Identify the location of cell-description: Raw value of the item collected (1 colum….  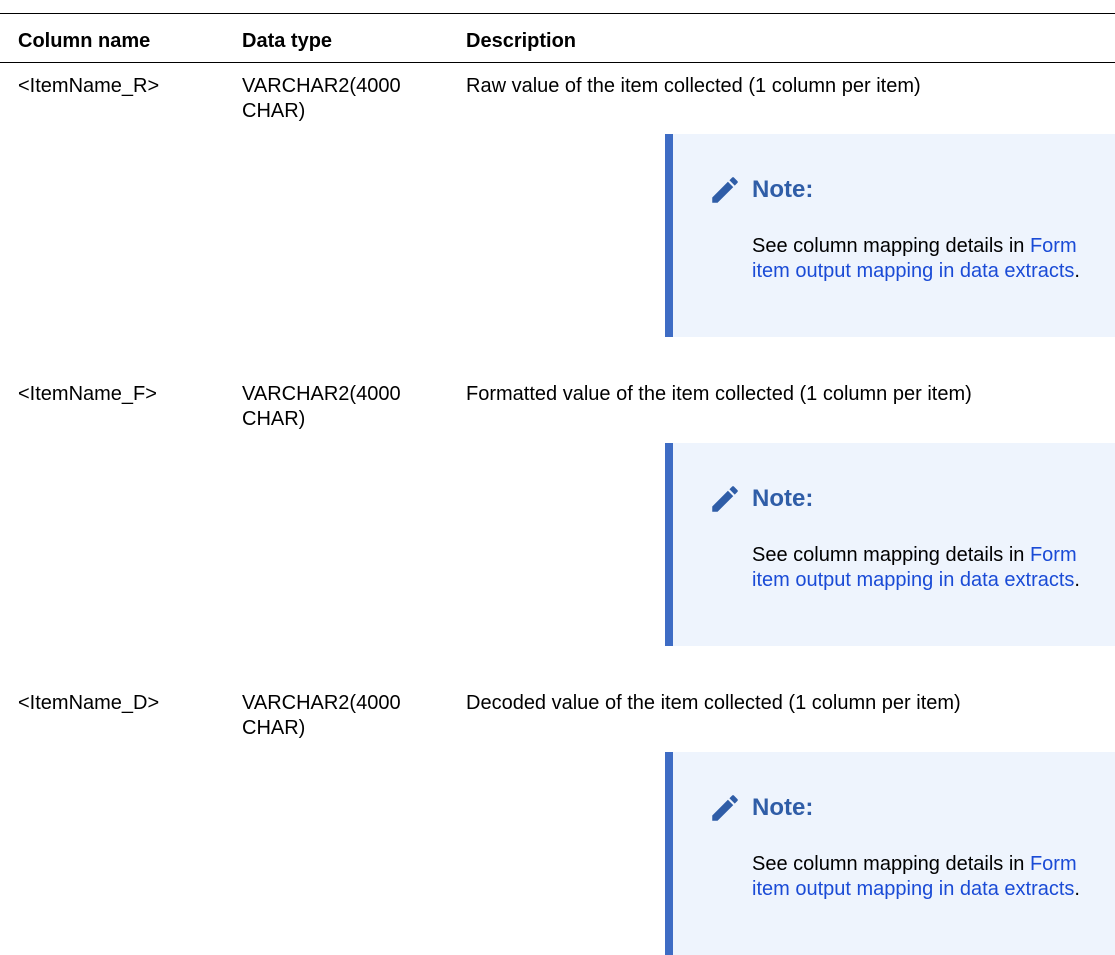
(693, 86).